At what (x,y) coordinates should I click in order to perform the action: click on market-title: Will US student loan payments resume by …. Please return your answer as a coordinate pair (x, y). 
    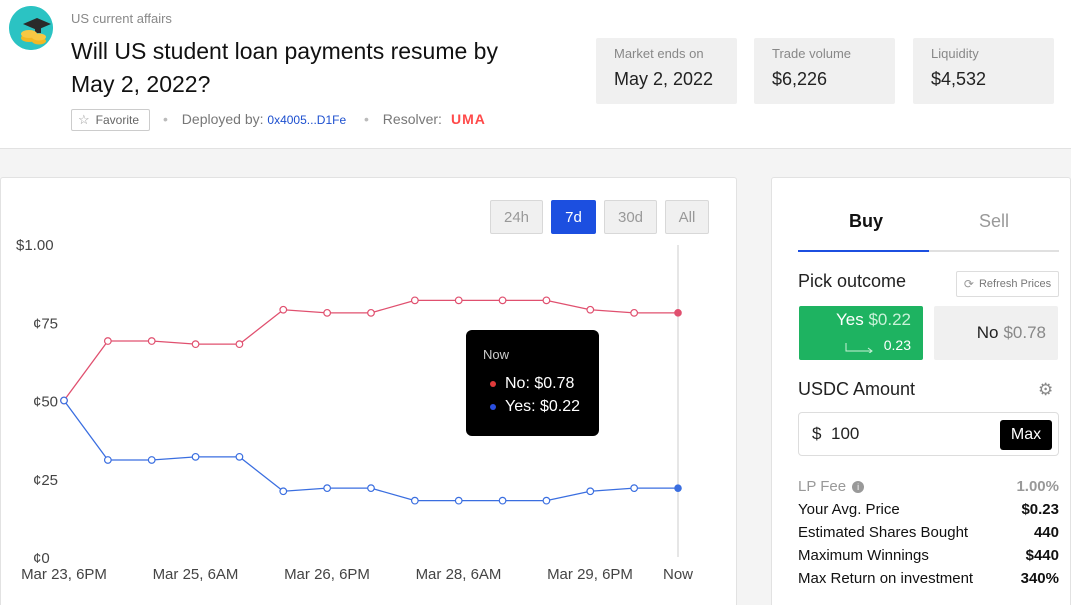
    Looking at the image, I should click on (284, 67).